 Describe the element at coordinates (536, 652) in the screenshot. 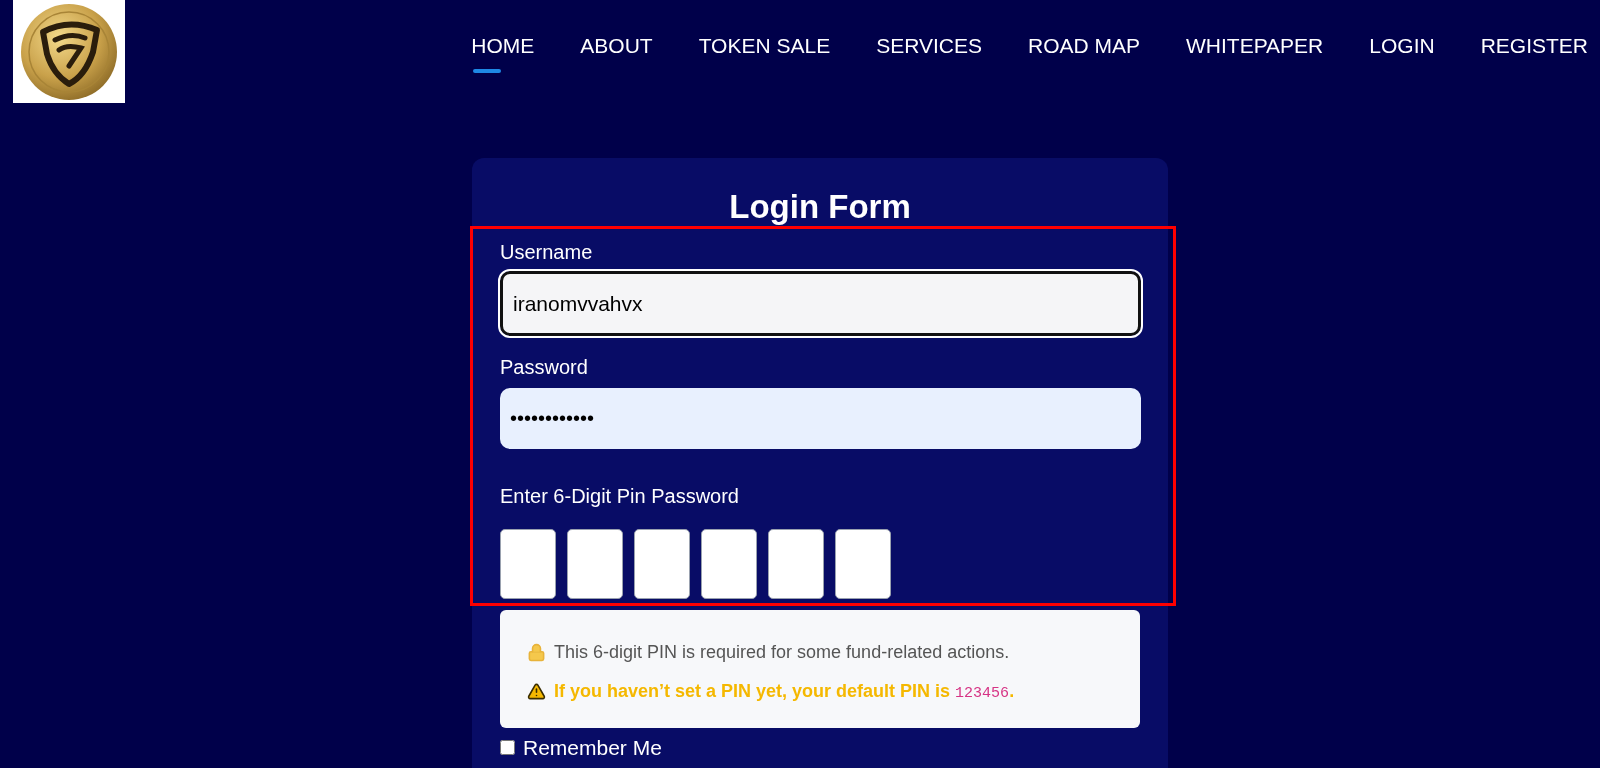

I see `lock-icon` at that location.